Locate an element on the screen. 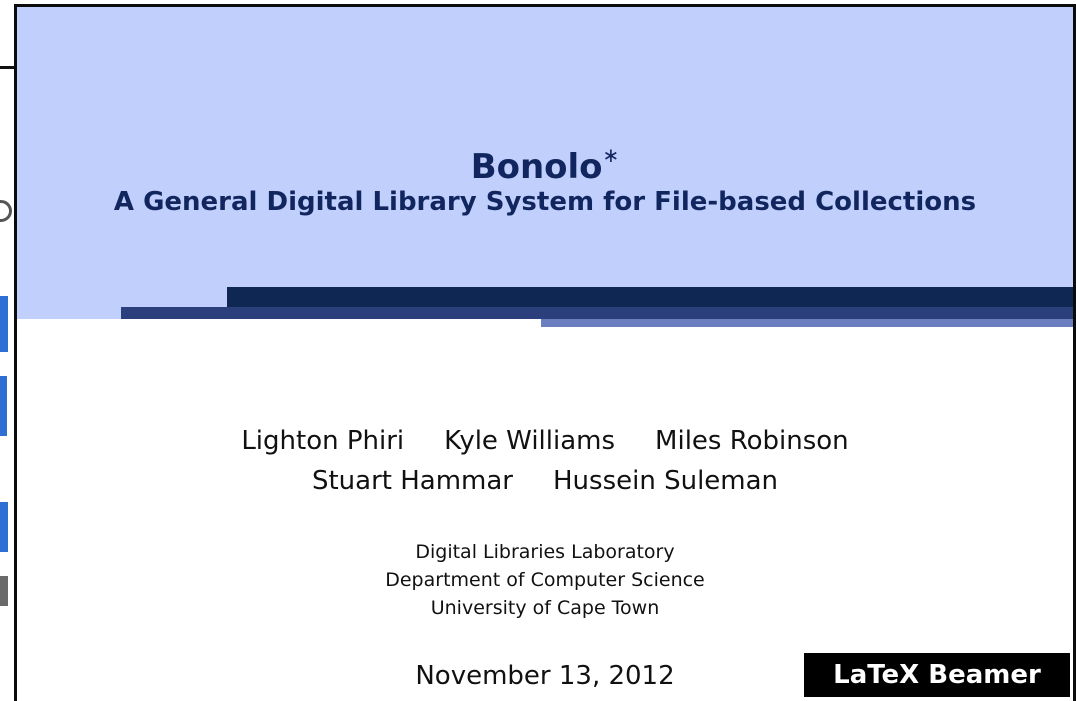 The width and height of the screenshot is (1076, 701). author-name: Hussein Suleman is located at coordinates (666, 481).